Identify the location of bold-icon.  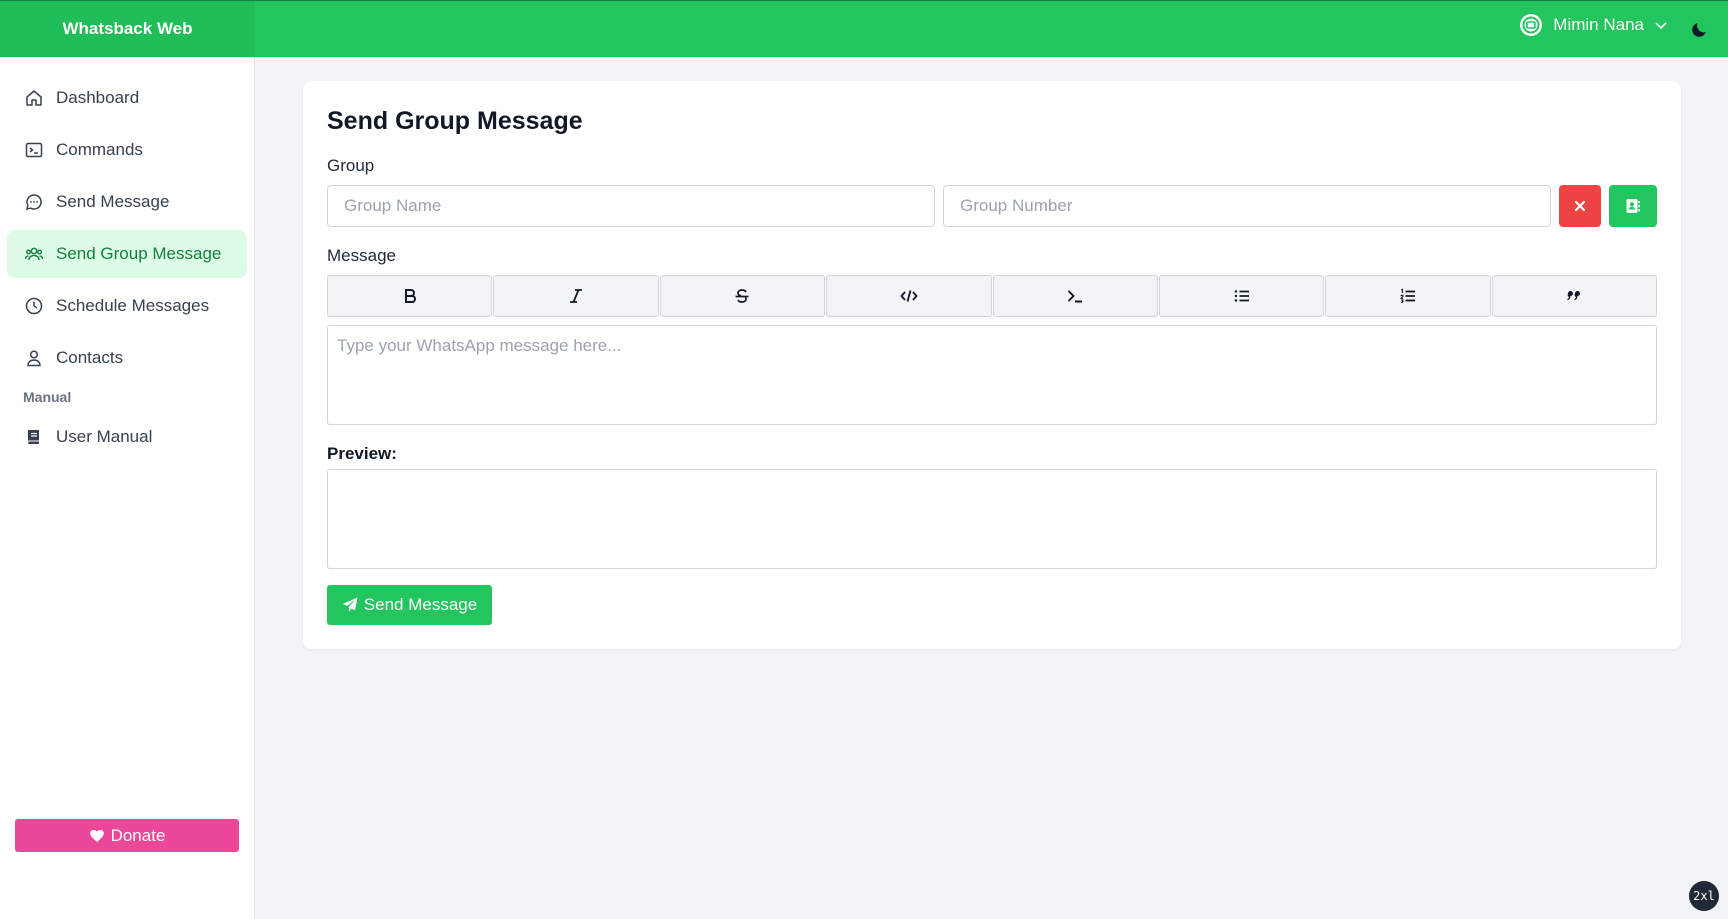
(410, 296).